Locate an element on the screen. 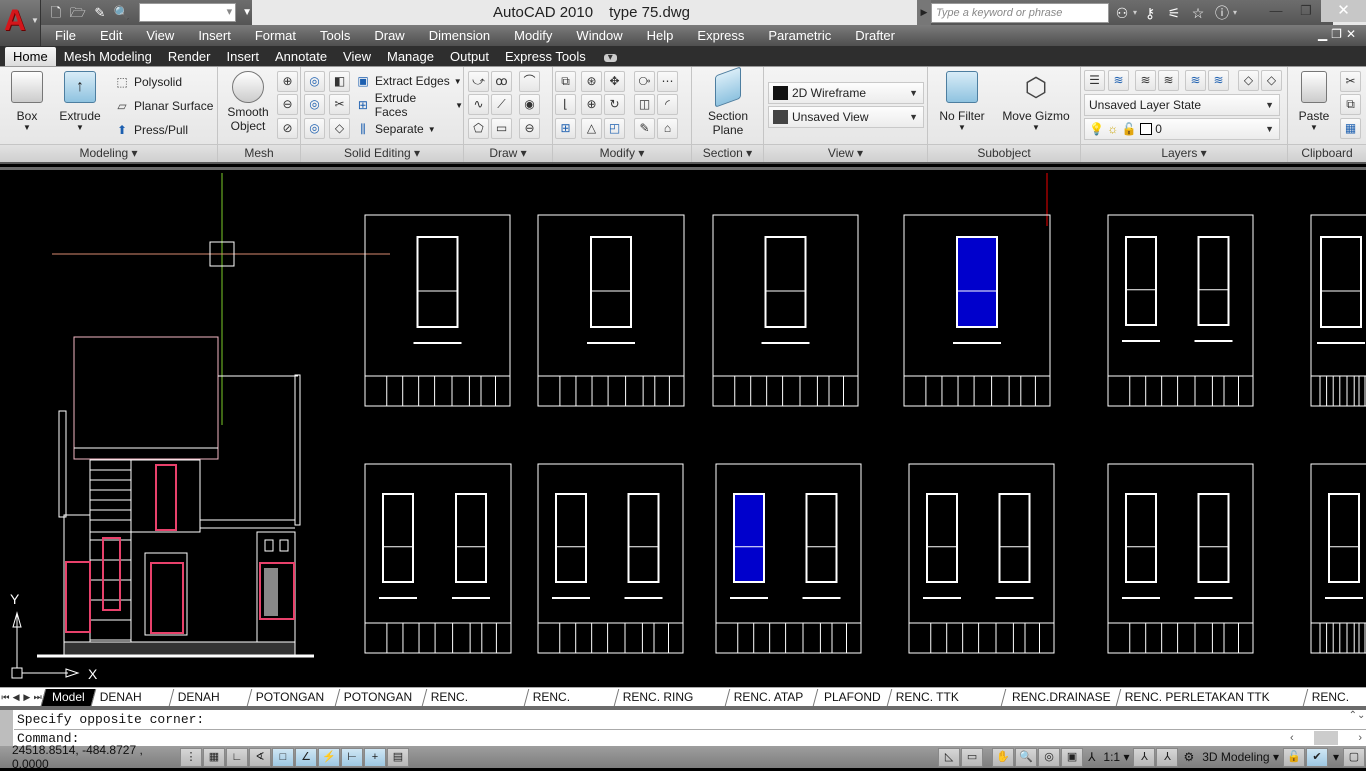 This screenshot has height=771, width=1366. quick-view-layouts-icon: ▭ is located at coordinates (972, 757).